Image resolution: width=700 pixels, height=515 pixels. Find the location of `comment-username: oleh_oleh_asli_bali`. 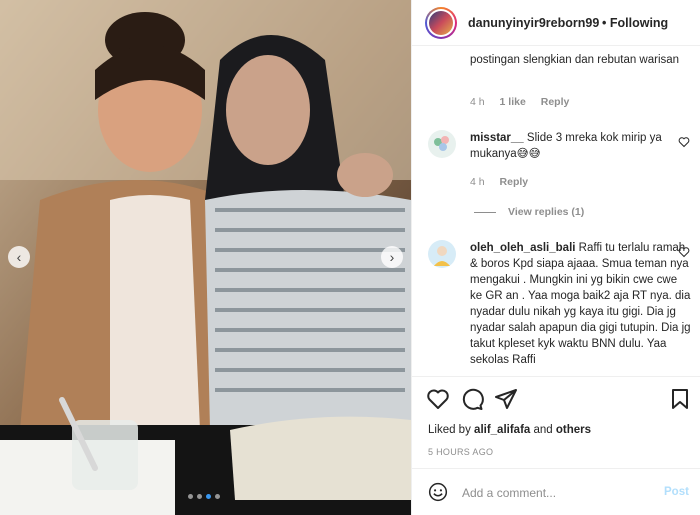

comment-username: oleh_oleh_asli_bali is located at coordinates (522, 248).